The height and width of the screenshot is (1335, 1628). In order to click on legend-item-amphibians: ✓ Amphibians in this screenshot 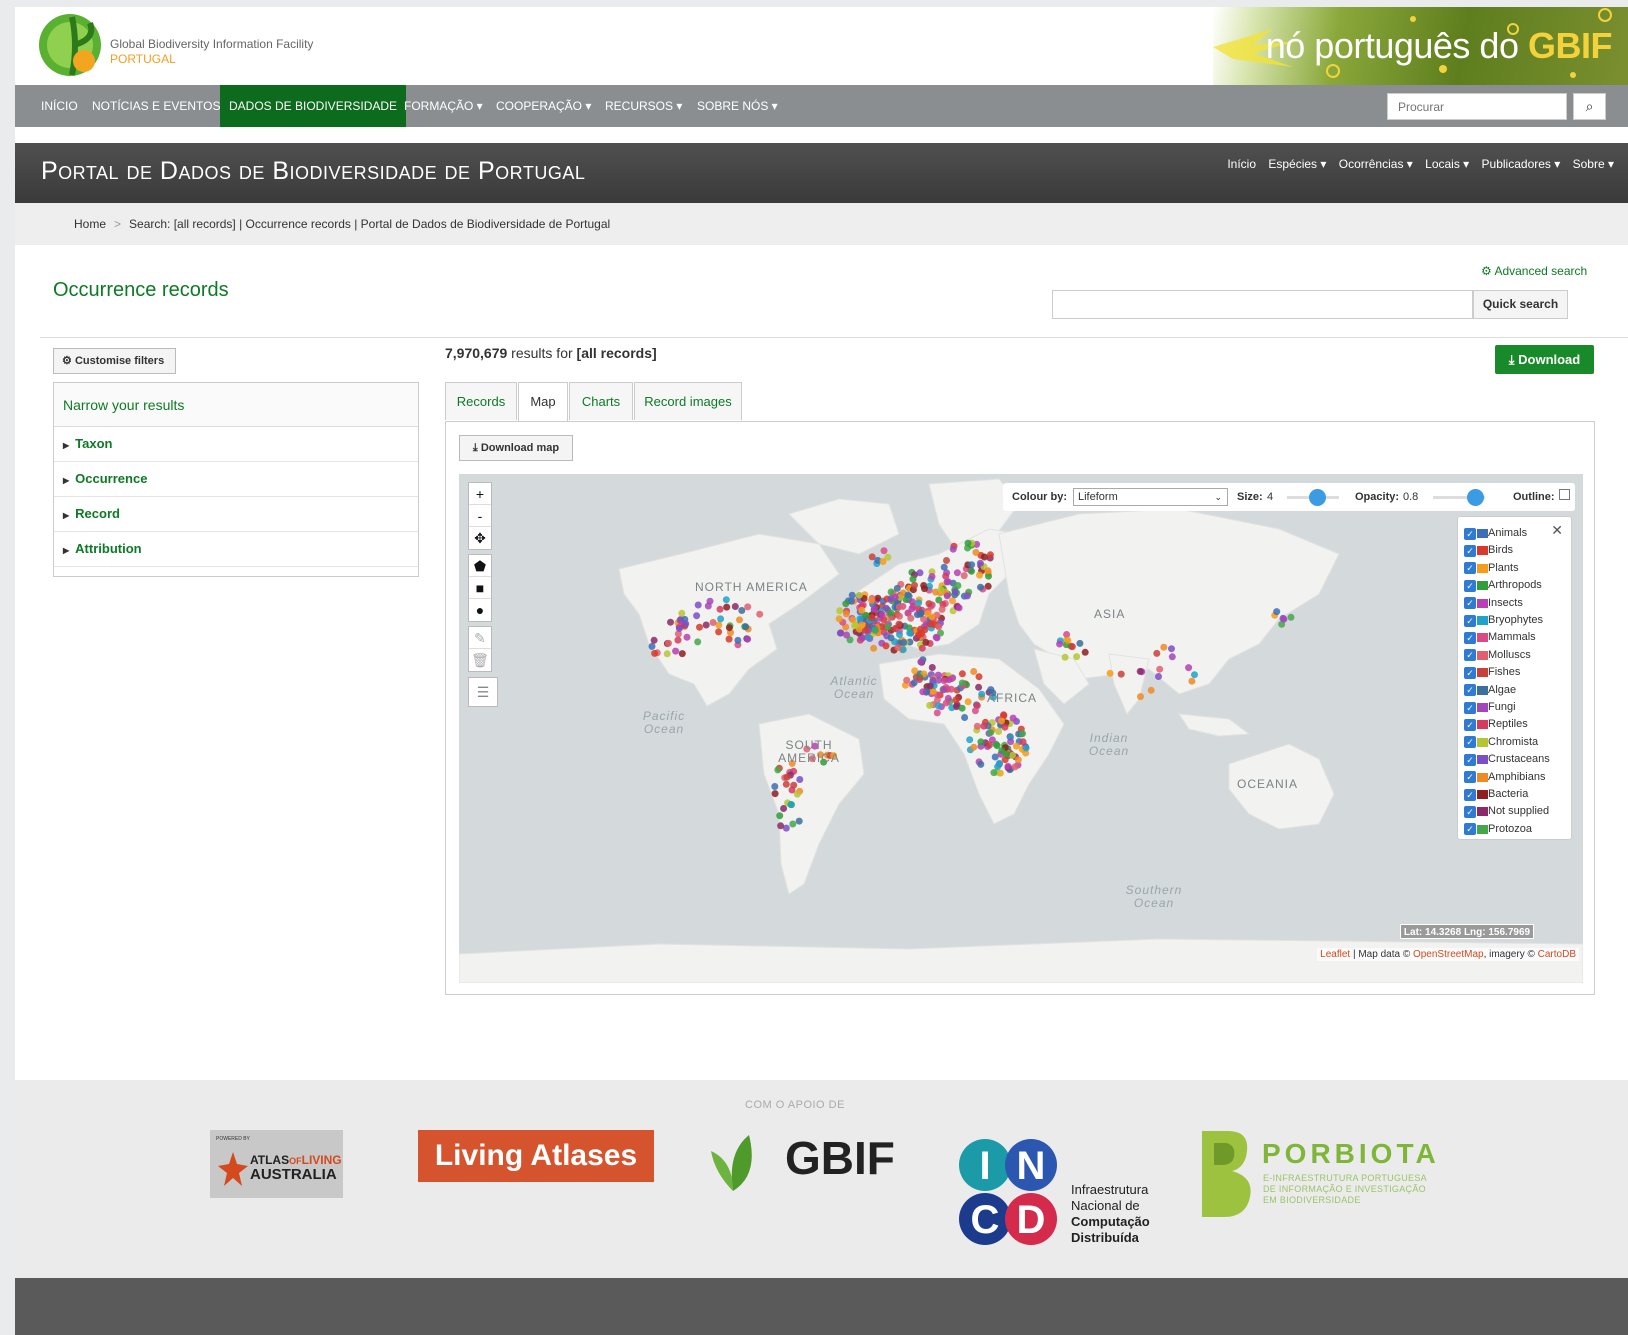, I will do `click(1504, 780)`.